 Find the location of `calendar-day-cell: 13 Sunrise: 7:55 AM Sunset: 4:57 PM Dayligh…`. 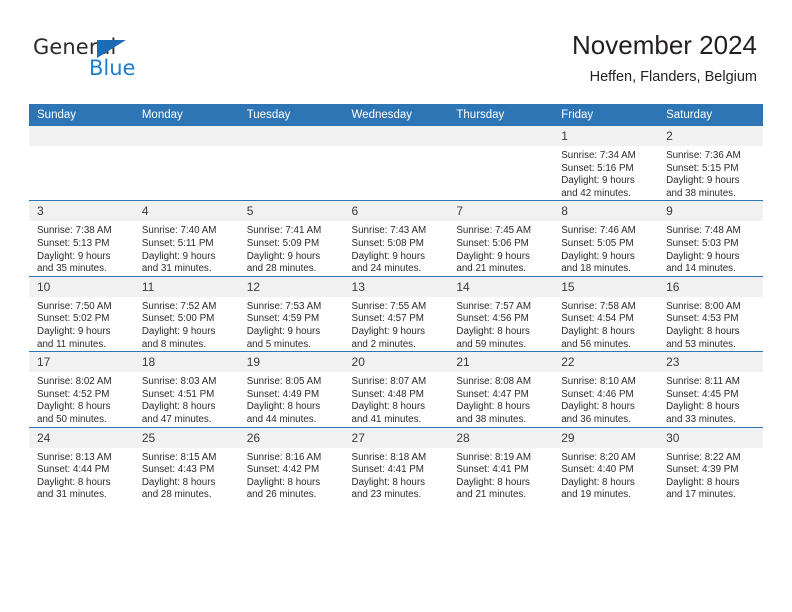

calendar-day-cell: 13 Sunrise: 7:55 AM Sunset: 4:57 PM Dayligh… is located at coordinates (396, 313).